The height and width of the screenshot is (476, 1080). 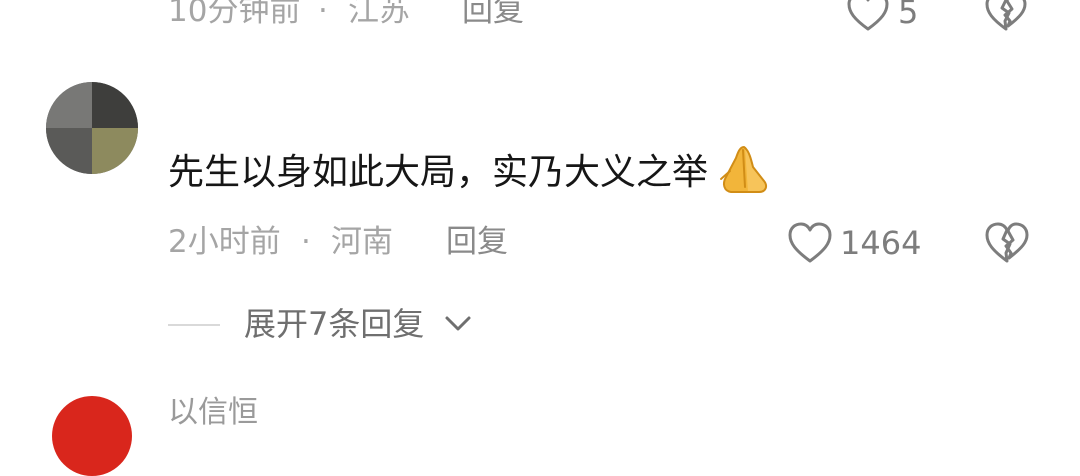 What do you see at coordinates (224, 242) in the screenshot?
I see `comment-time: 2小时前` at bounding box center [224, 242].